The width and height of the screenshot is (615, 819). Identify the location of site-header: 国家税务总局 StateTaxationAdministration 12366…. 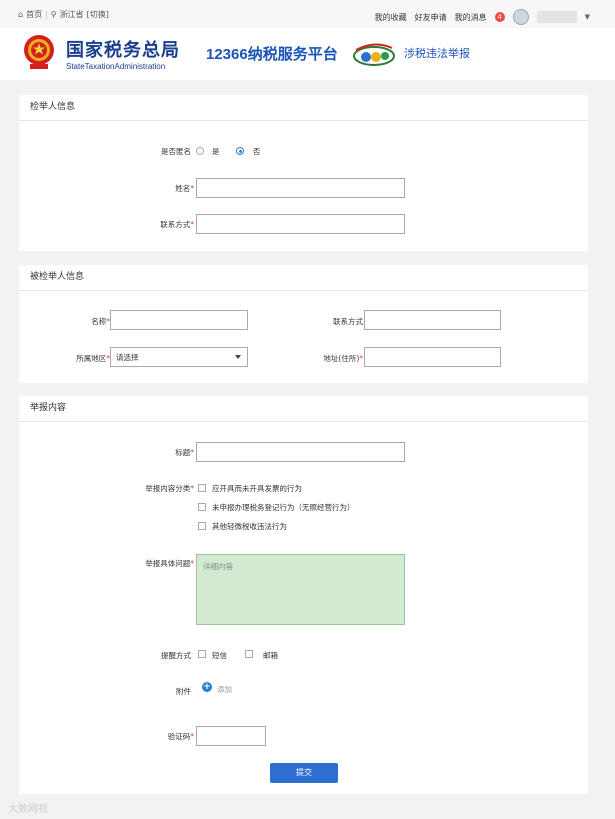
(307, 54).